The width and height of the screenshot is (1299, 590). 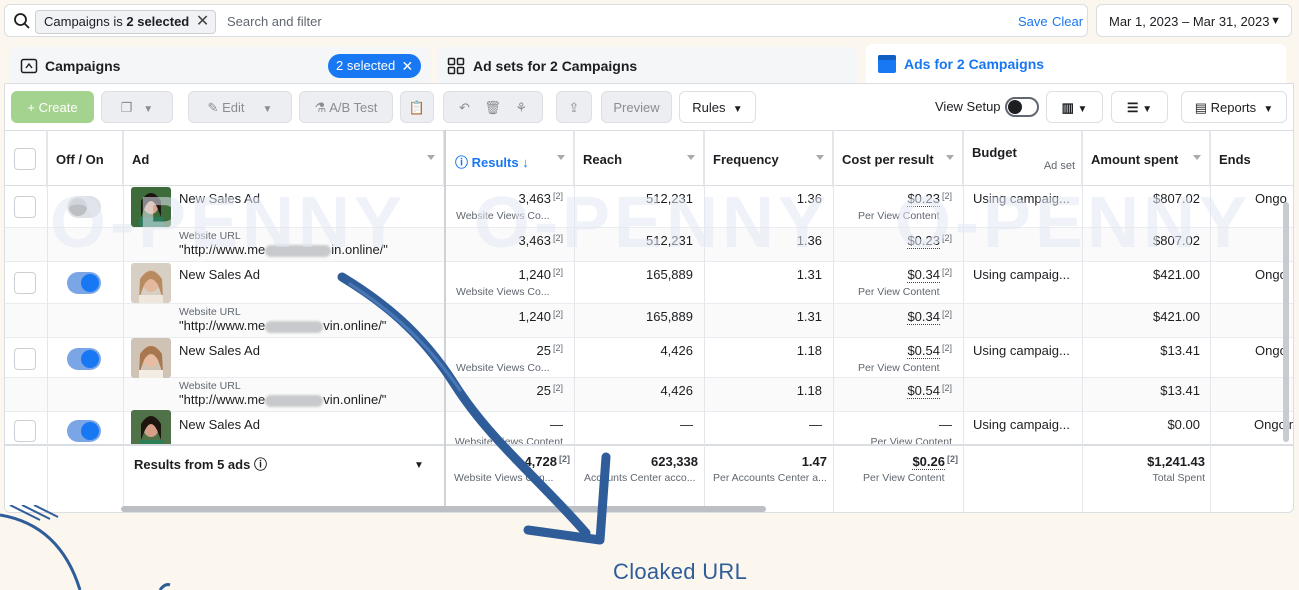 I want to click on cloaked-url-caption: Cloaked URL, so click(x=680, y=571).